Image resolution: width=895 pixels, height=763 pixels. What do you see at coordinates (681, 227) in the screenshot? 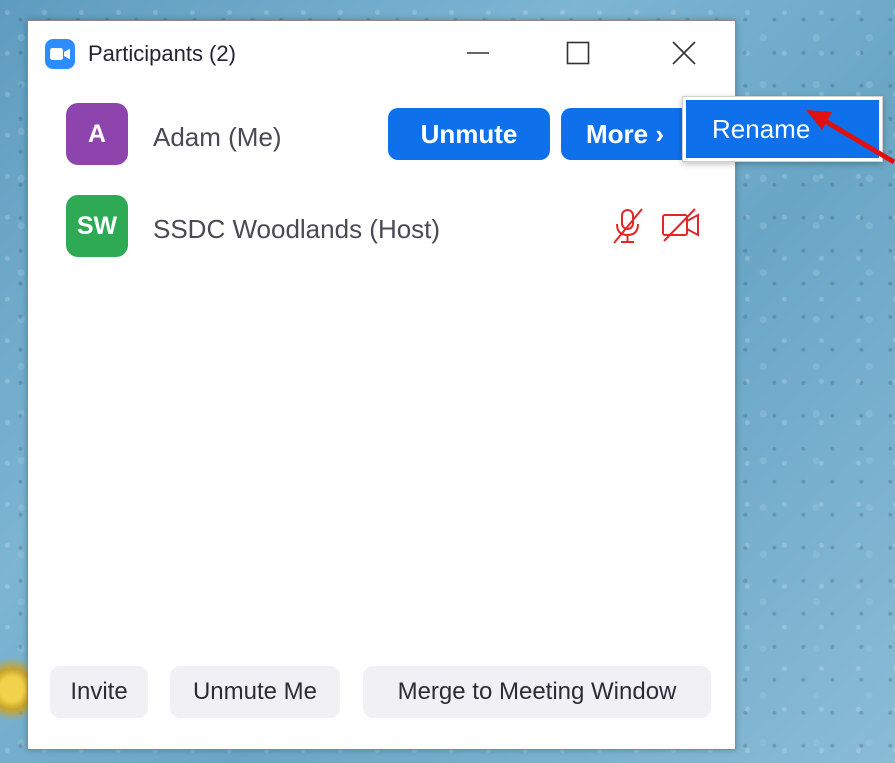
I see `video-off-icon` at bounding box center [681, 227].